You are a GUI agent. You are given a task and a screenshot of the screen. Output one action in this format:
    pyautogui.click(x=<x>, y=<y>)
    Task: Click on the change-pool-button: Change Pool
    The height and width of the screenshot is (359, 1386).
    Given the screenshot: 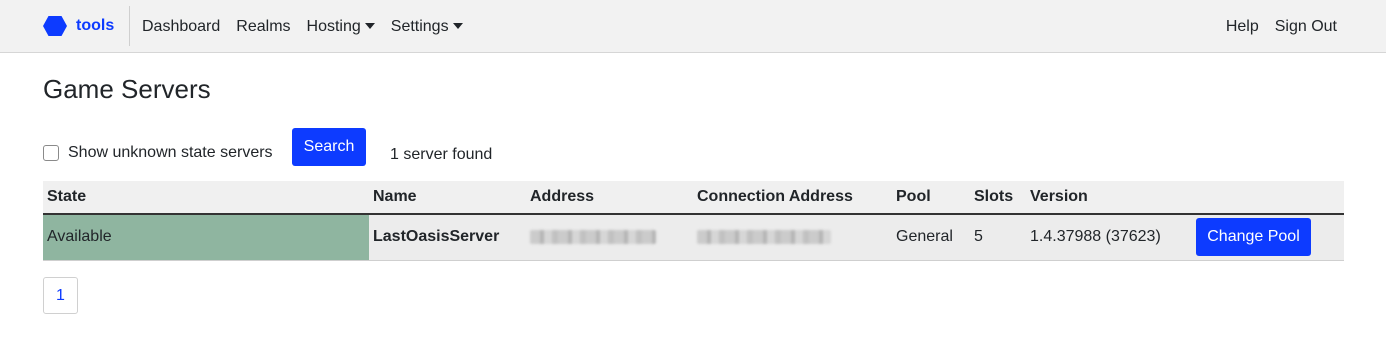 What is the action you would take?
    pyautogui.click(x=1253, y=237)
    